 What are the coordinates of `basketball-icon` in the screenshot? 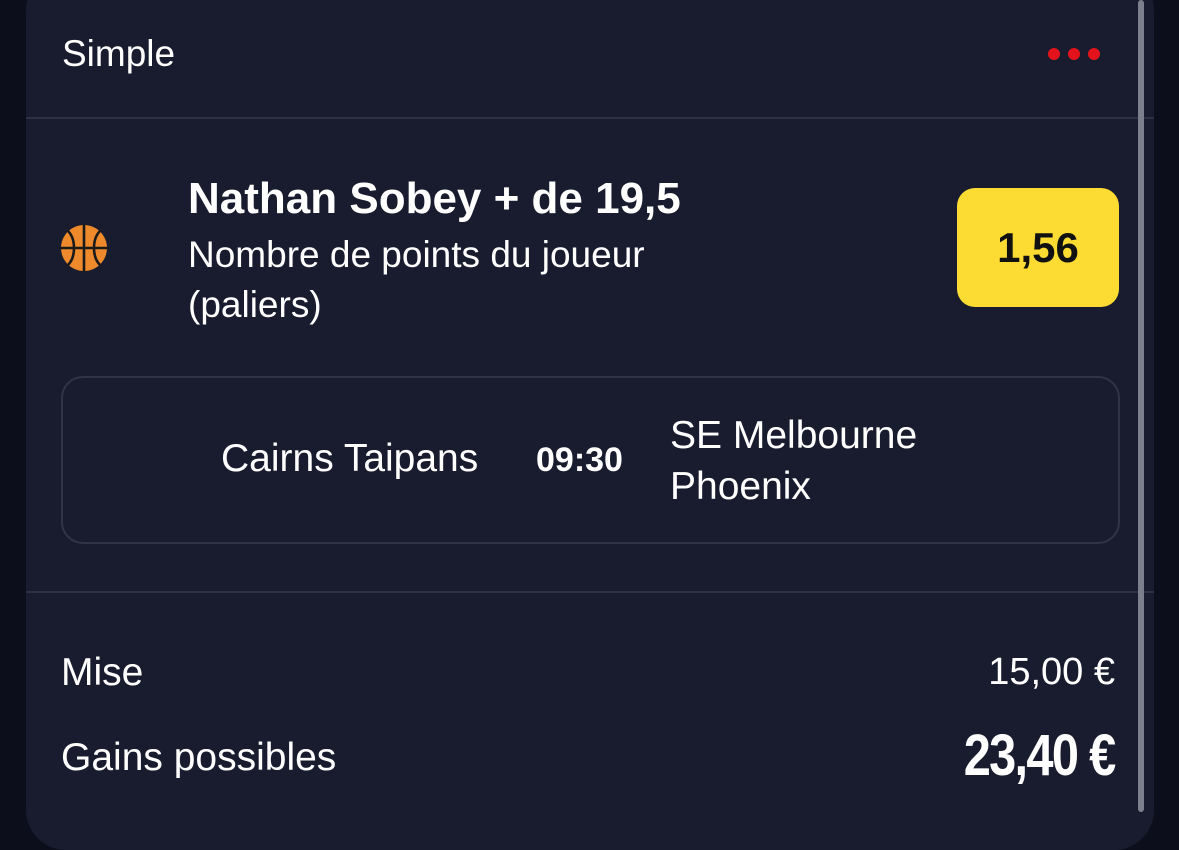 It's located at (84, 248).